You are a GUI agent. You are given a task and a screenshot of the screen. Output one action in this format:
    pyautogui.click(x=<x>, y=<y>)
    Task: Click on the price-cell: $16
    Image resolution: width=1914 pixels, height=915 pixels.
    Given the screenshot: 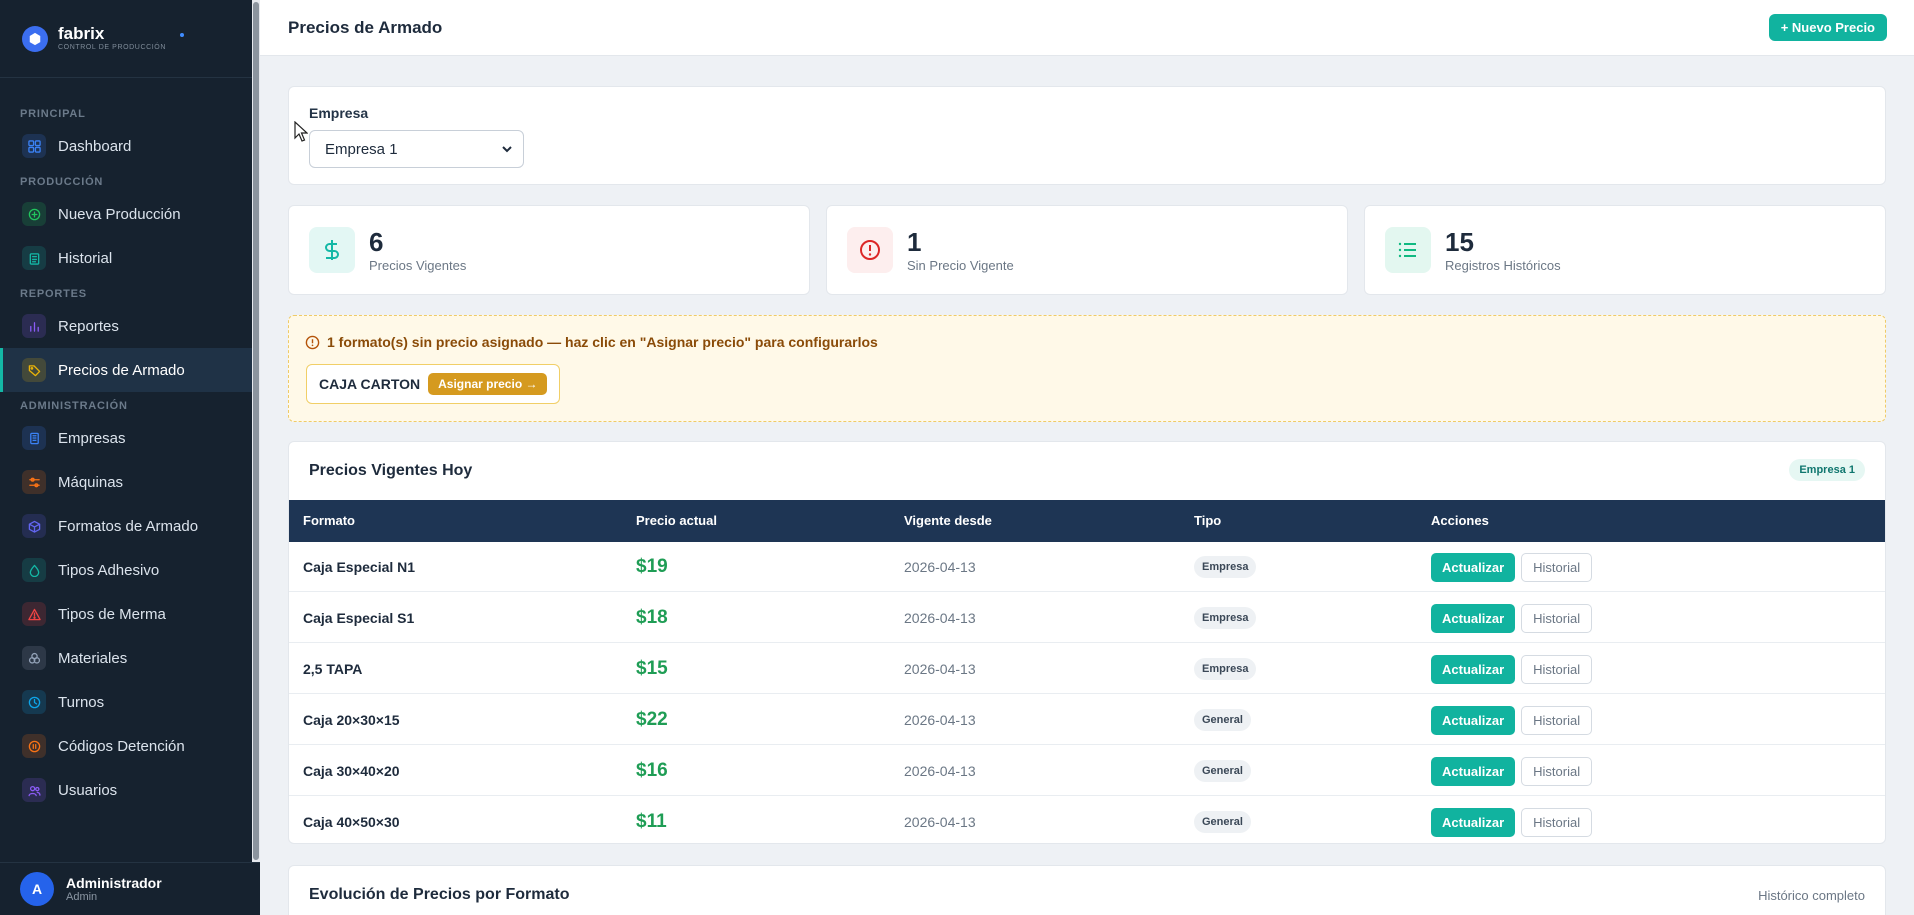 What is the action you would take?
    pyautogui.click(x=652, y=770)
    